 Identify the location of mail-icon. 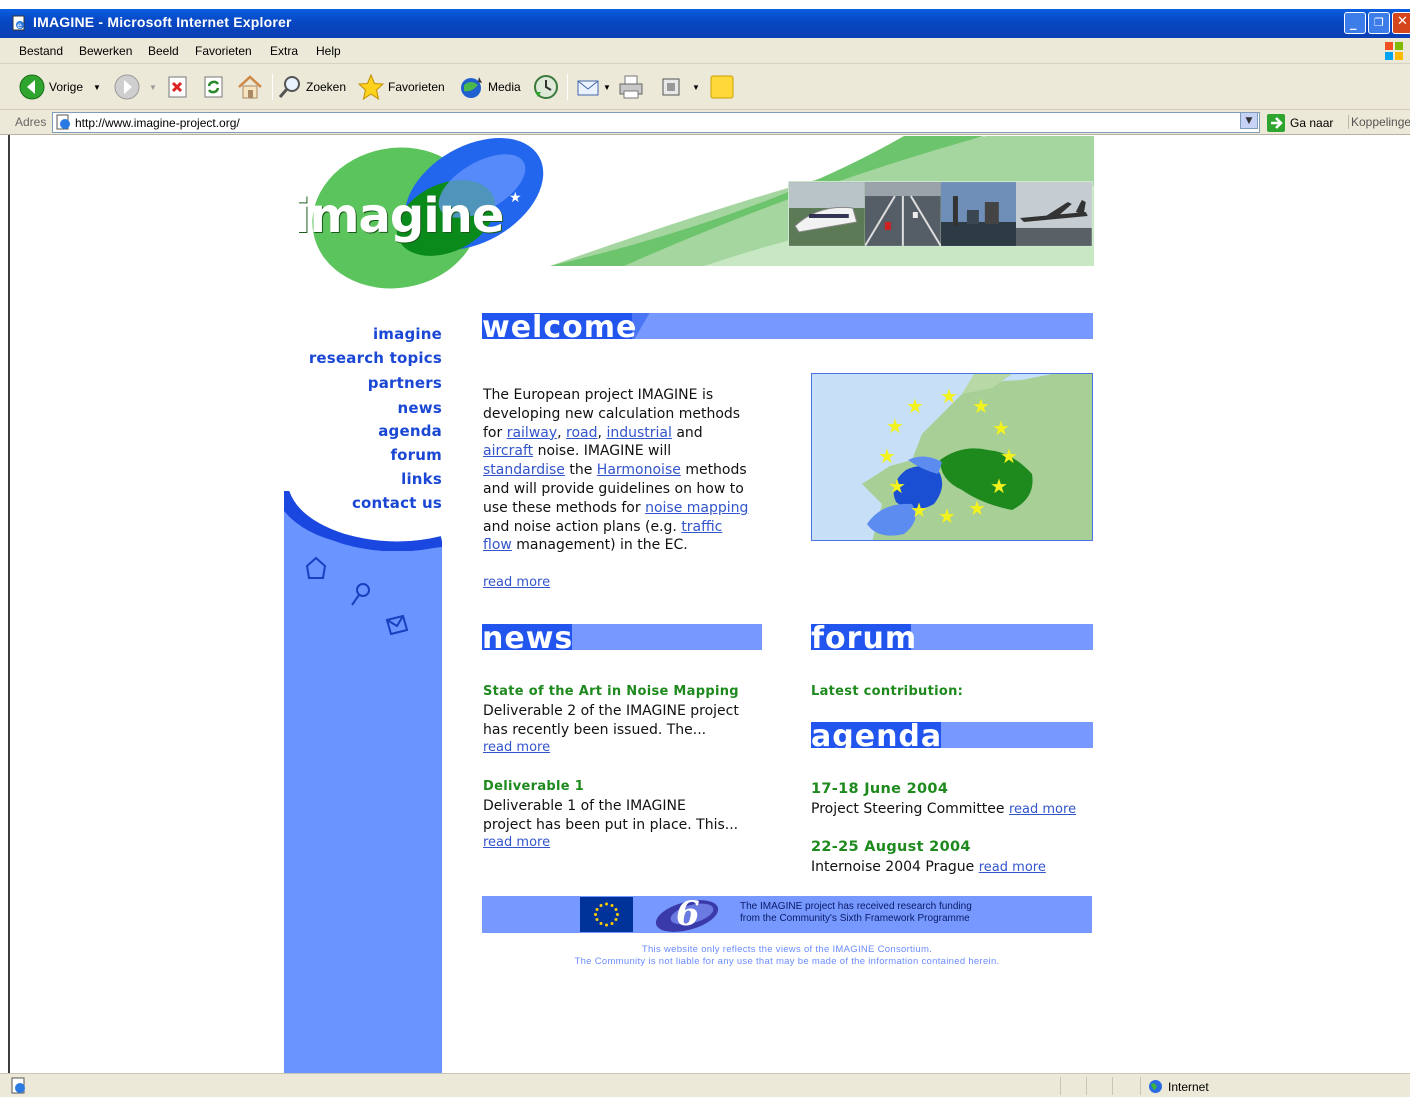
(588, 88).